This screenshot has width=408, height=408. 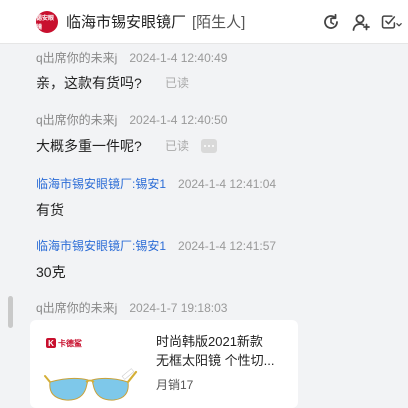 I want to click on brand-mark-icon: K, so click(x=51, y=343).